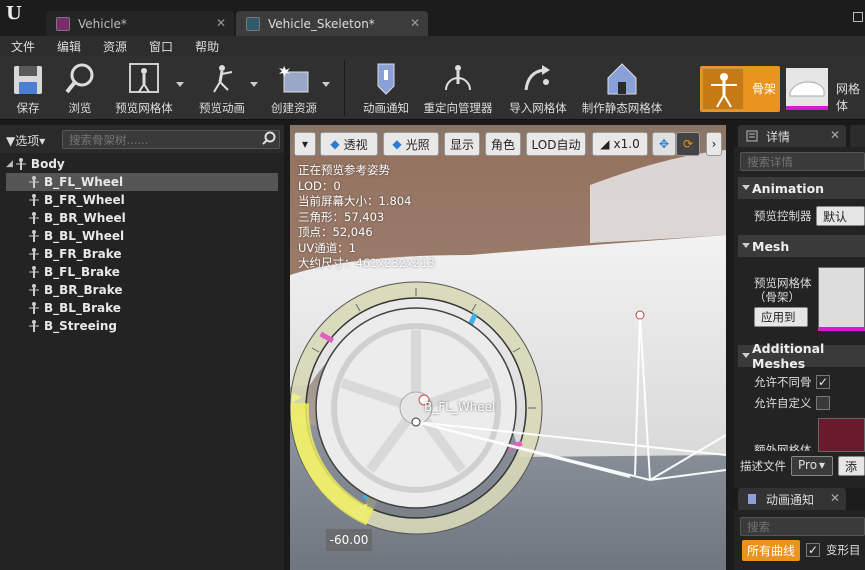  Describe the element at coordinates (857, 136) in the screenshot. I see `tab-overflow` at that location.